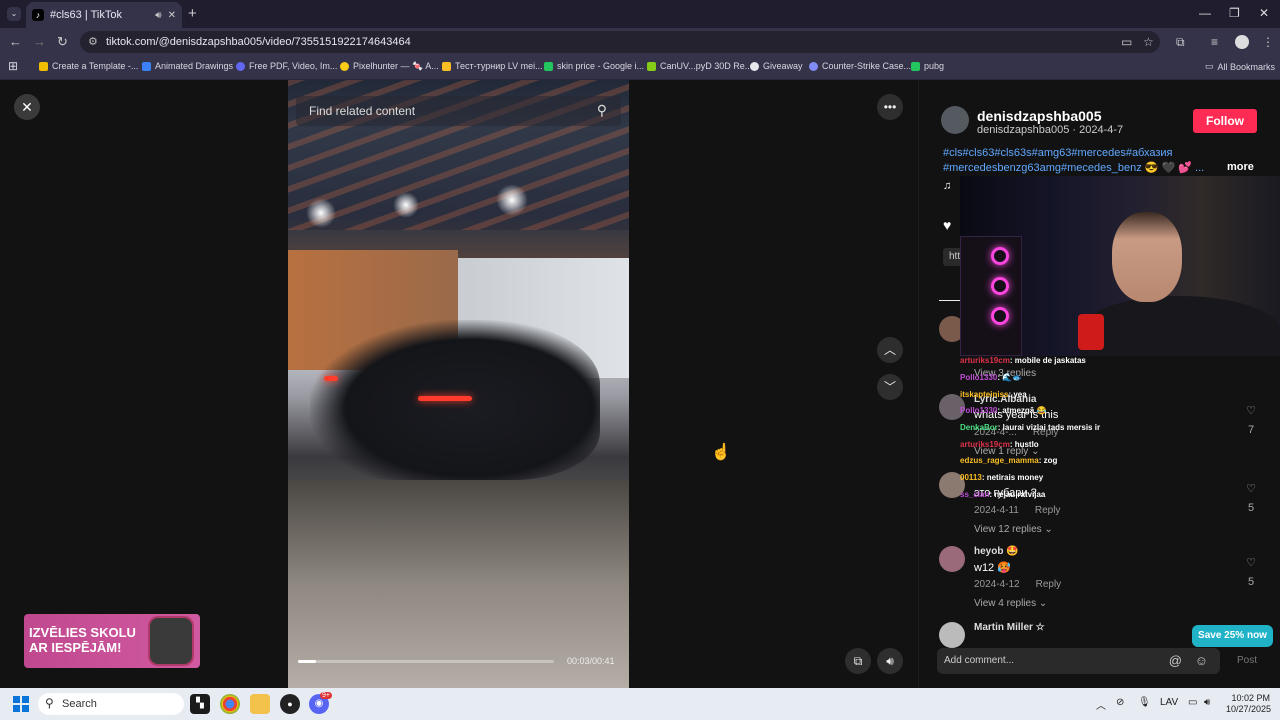  I want to click on close-tab-icon: ✕, so click(172, 15).